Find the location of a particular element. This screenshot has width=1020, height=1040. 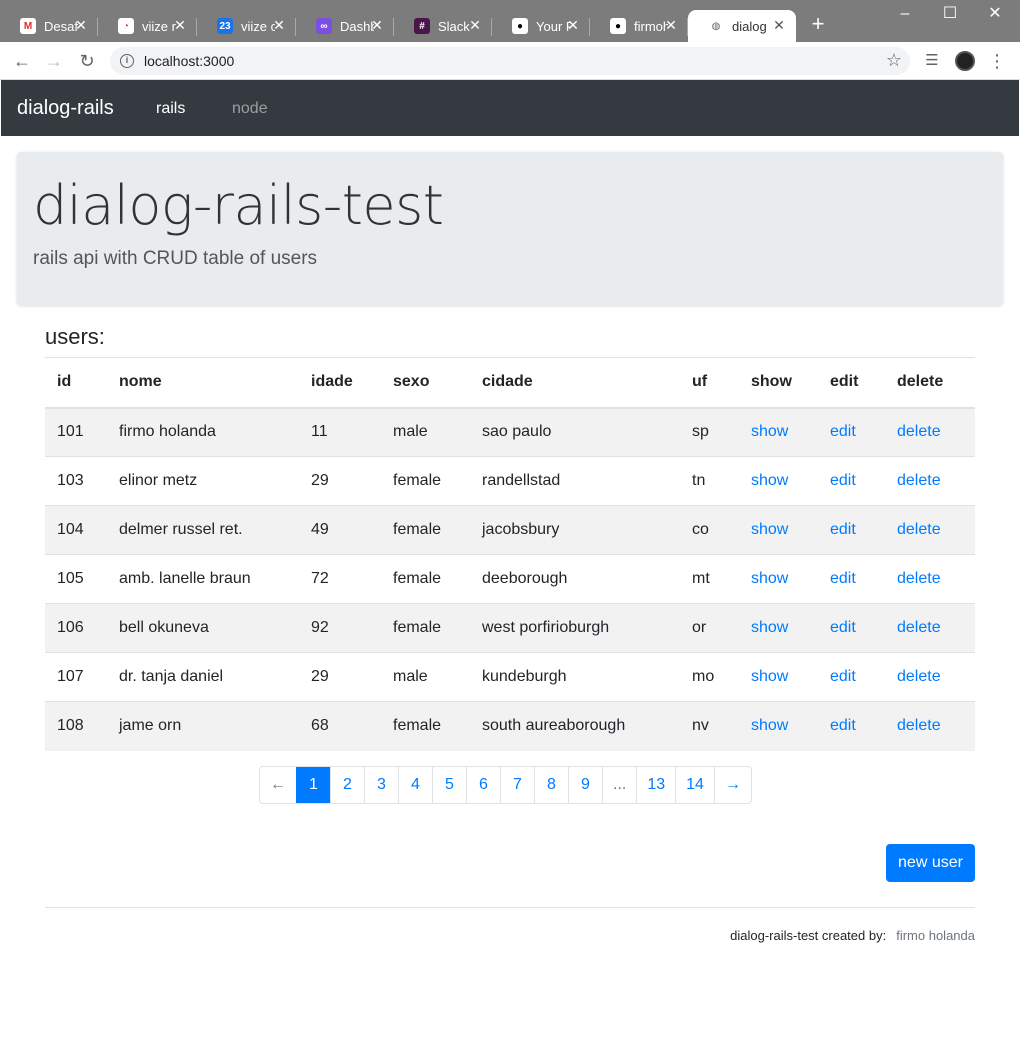

browser-tab: # Slack ✕ is located at coordinates (443, 26).